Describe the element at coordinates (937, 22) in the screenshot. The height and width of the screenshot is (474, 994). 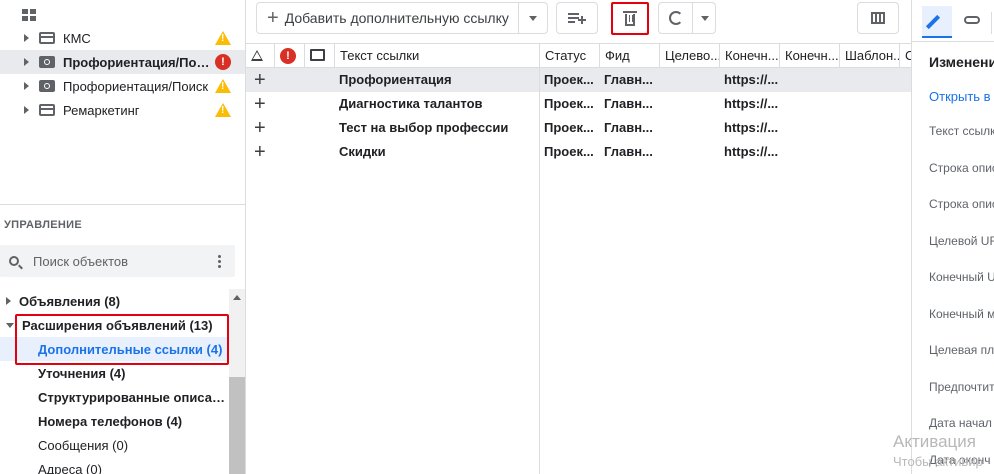
I see `tab-edit` at that location.